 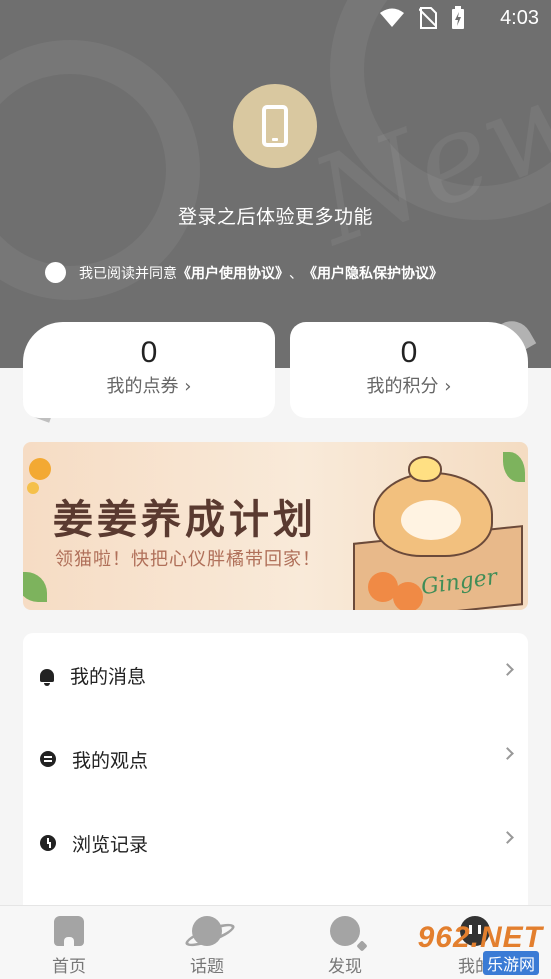 I want to click on menu-item-label: 我的消息, so click(x=108, y=676).